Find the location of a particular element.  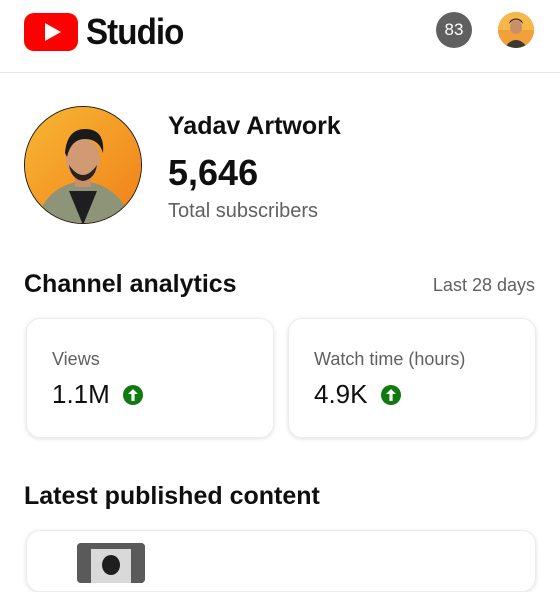

top-bar: Studio 83 is located at coordinates (280, 36).